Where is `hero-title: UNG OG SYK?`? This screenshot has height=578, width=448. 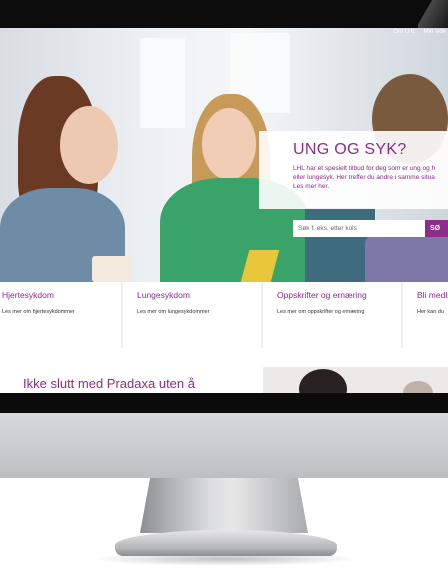
hero-title: UNG OG SYK? is located at coordinates (350, 149).